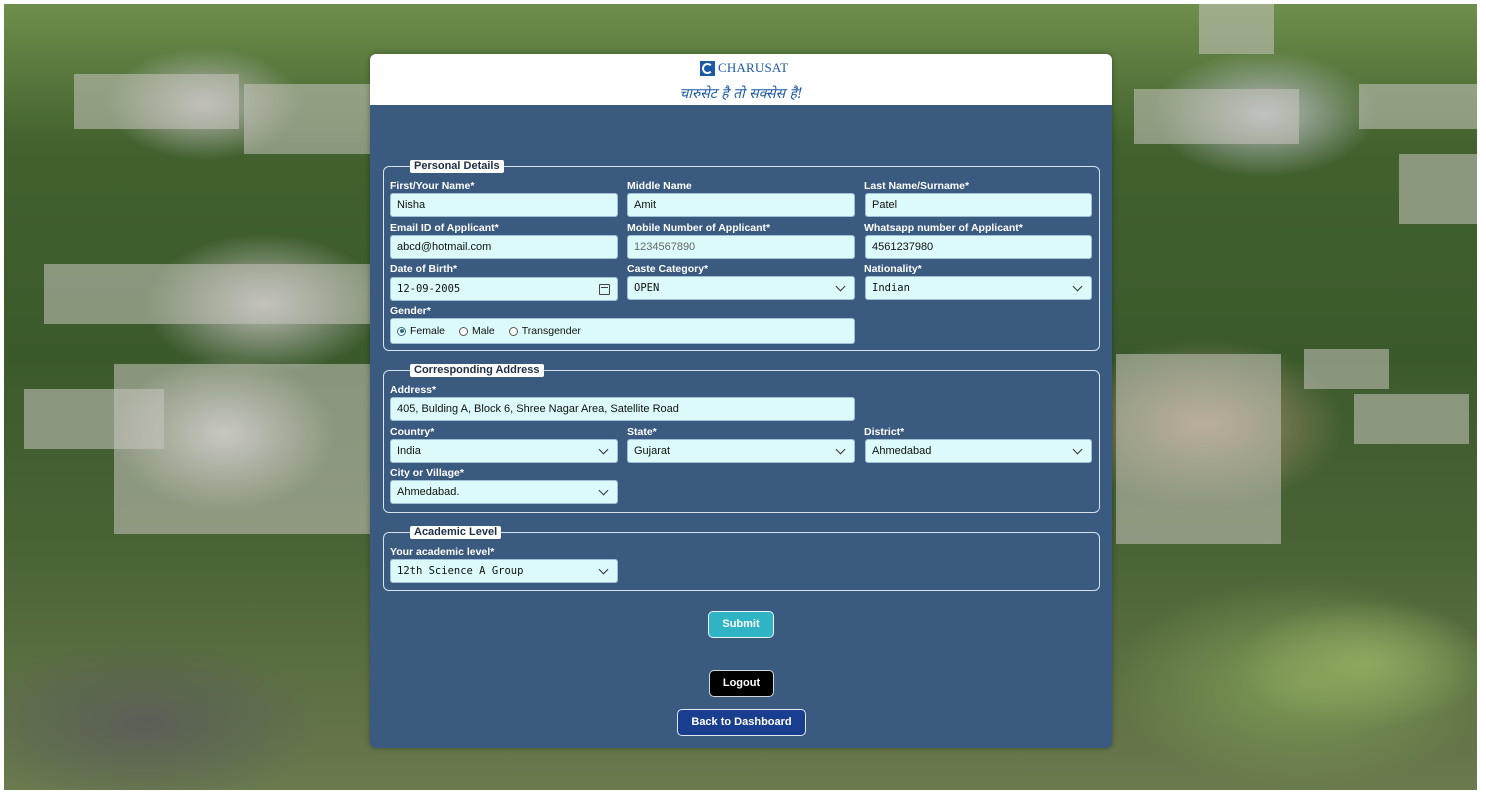  What do you see at coordinates (647, 288) in the screenshot?
I see `caste-value: OPEN` at bounding box center [647, 288].